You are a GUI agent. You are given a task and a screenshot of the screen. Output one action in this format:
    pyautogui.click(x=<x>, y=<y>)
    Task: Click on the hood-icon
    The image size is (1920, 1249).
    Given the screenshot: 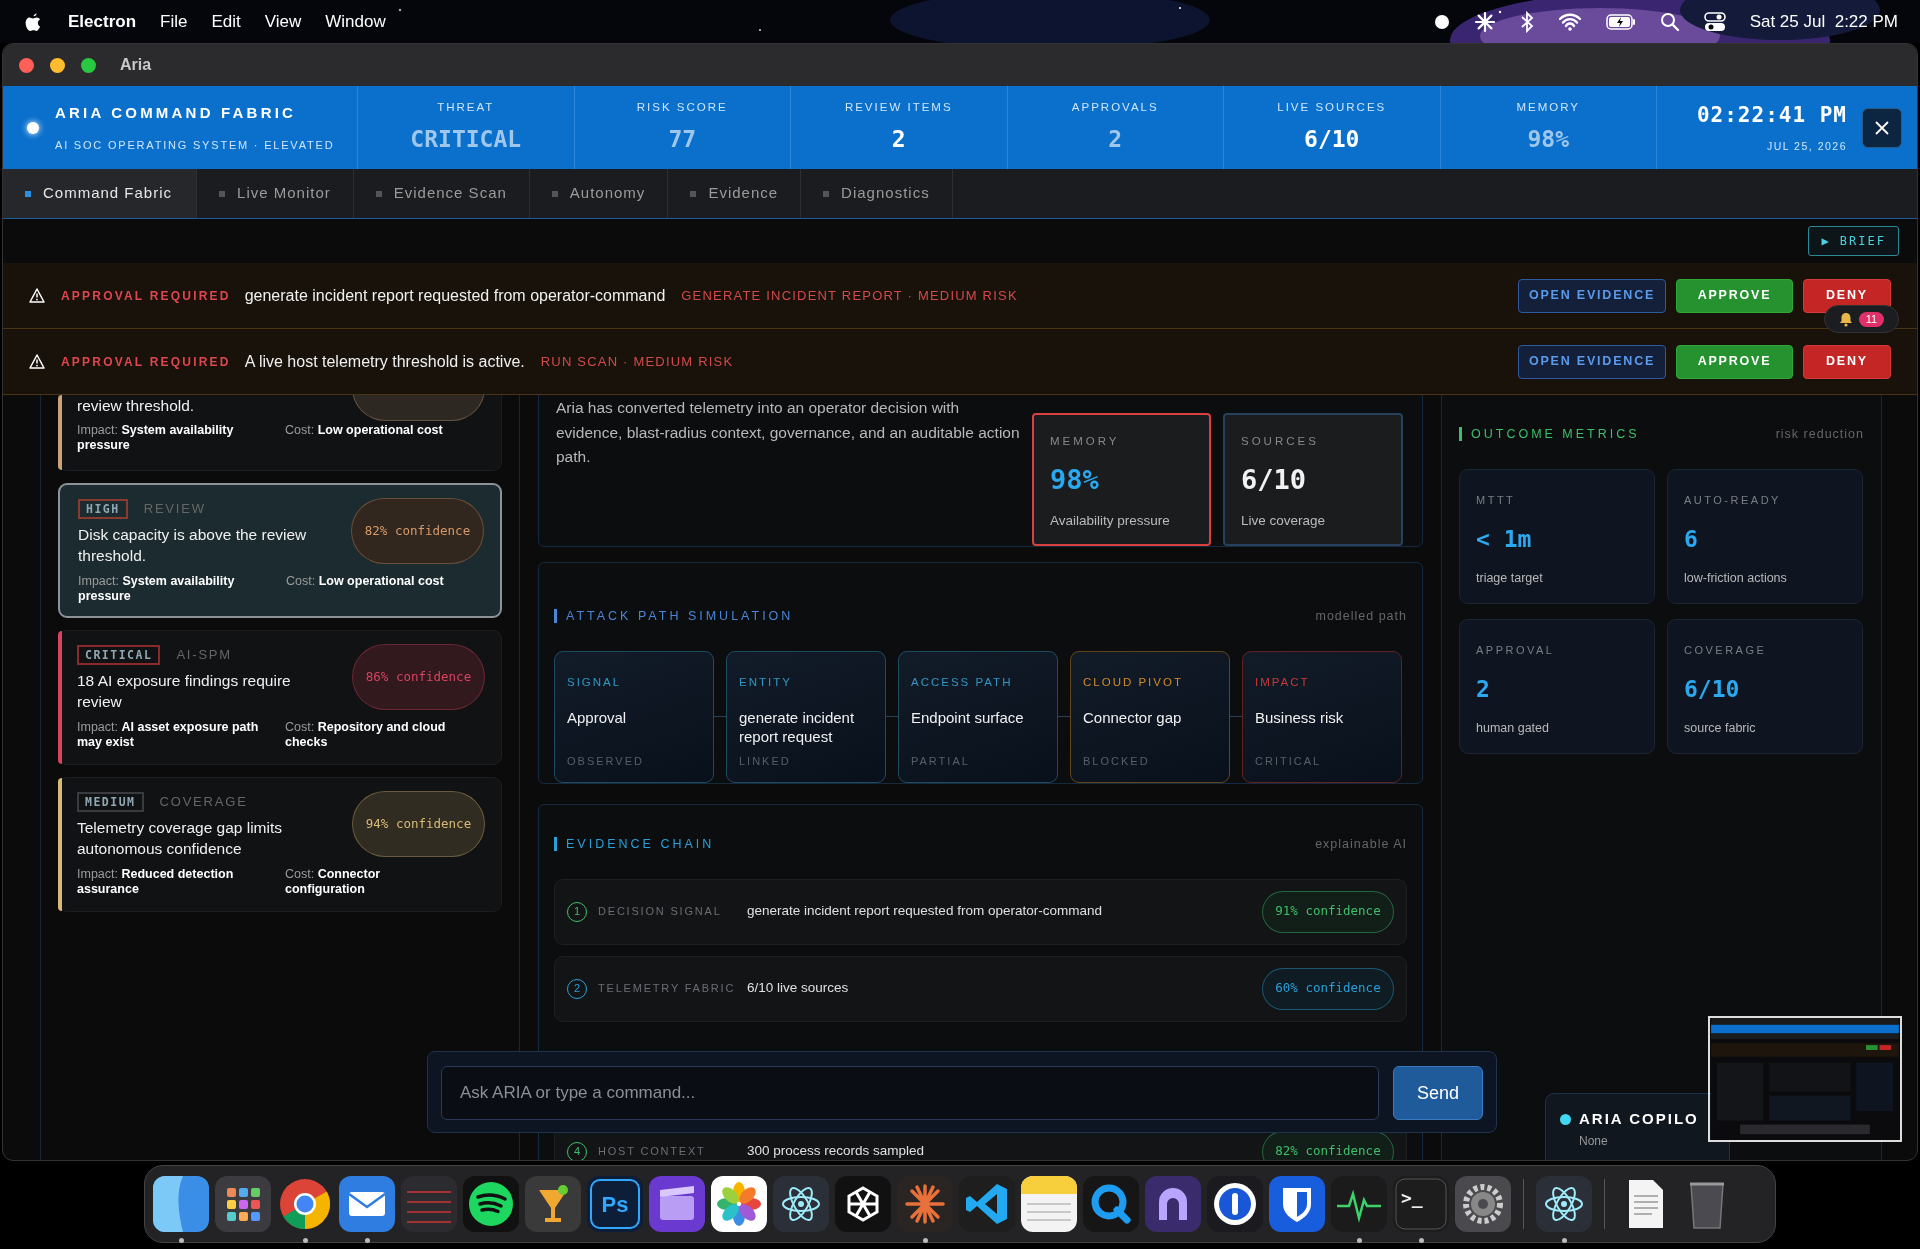 What is the action you would take?
    pyautogui.click(x=1173, y=1204)
    